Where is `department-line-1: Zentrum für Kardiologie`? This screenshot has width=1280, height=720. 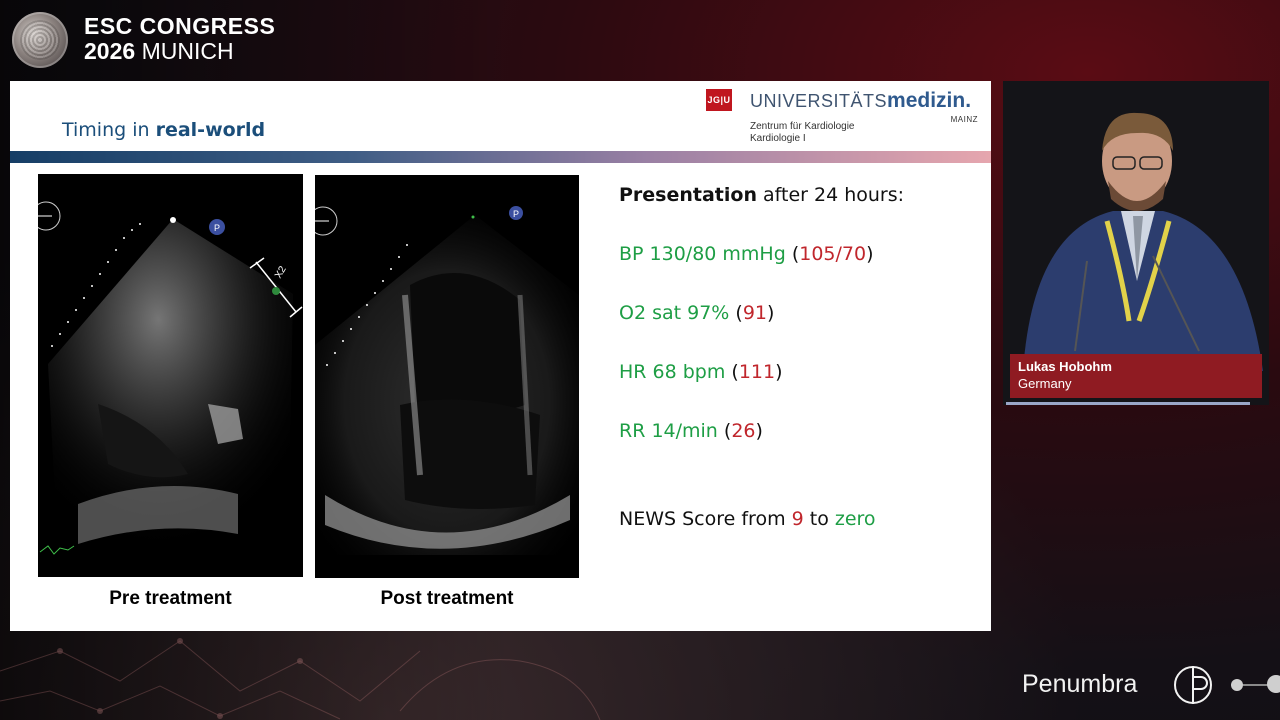 department-line-1: Zentrum für Kardiologie is located at coordinates (802, 126).